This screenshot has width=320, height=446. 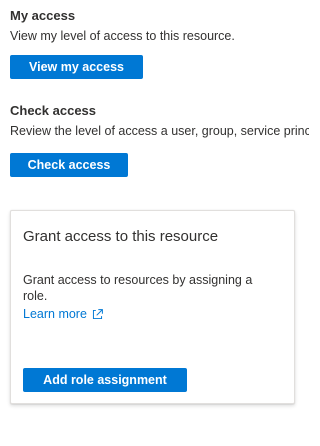 I want to click on add-role-assignment-button: Add role assignment, so click(x=105, y=380).